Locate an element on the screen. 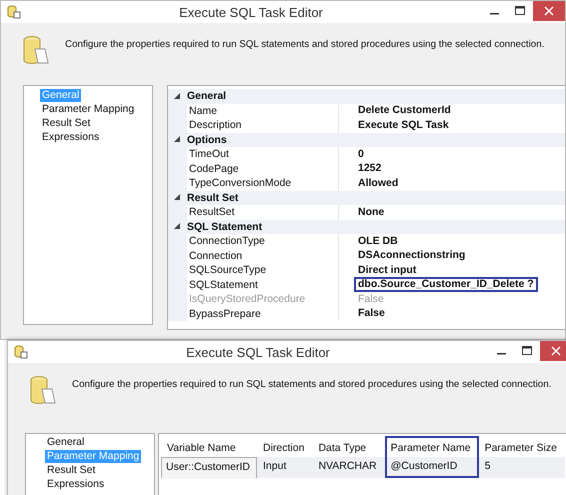 The image size is (566, 495). property-value: Direct input is located at coordinates (387, 270).